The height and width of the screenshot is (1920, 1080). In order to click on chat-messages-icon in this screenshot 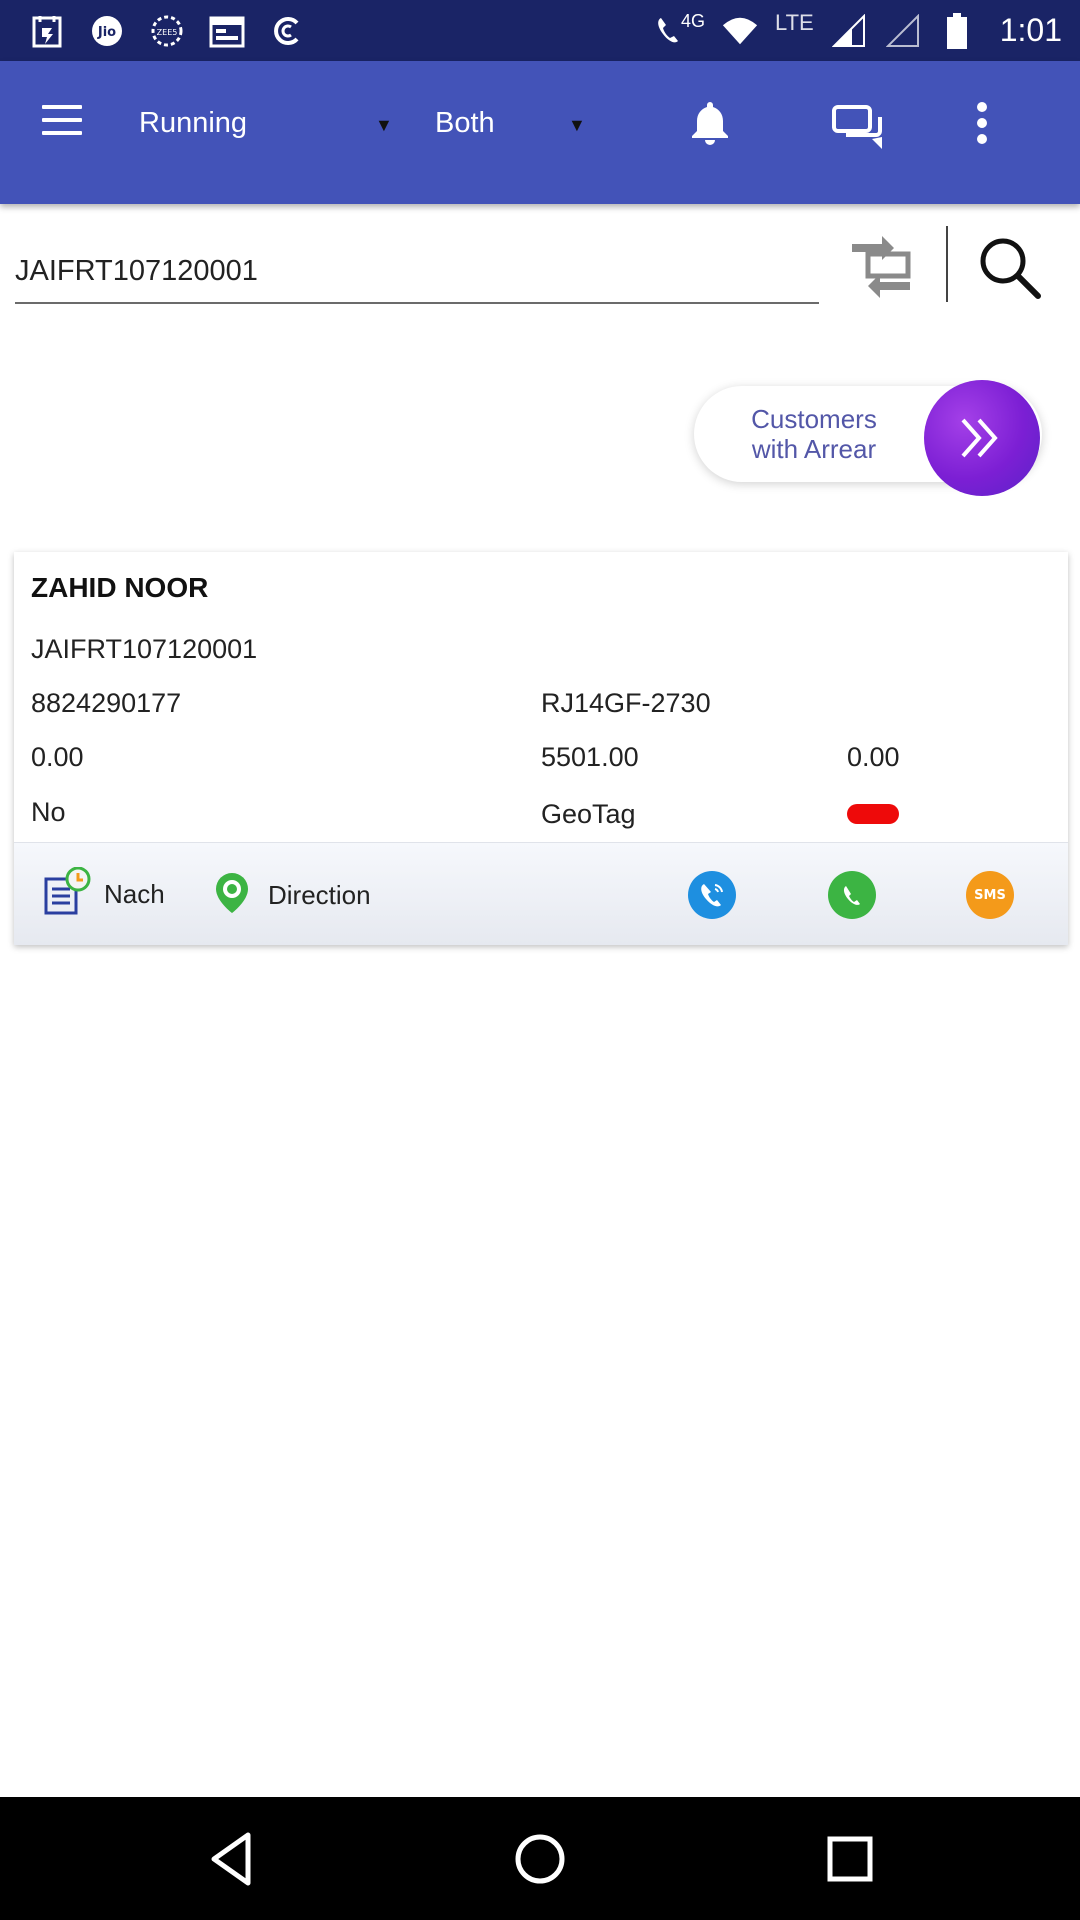, I will do `click(860, 128)`.